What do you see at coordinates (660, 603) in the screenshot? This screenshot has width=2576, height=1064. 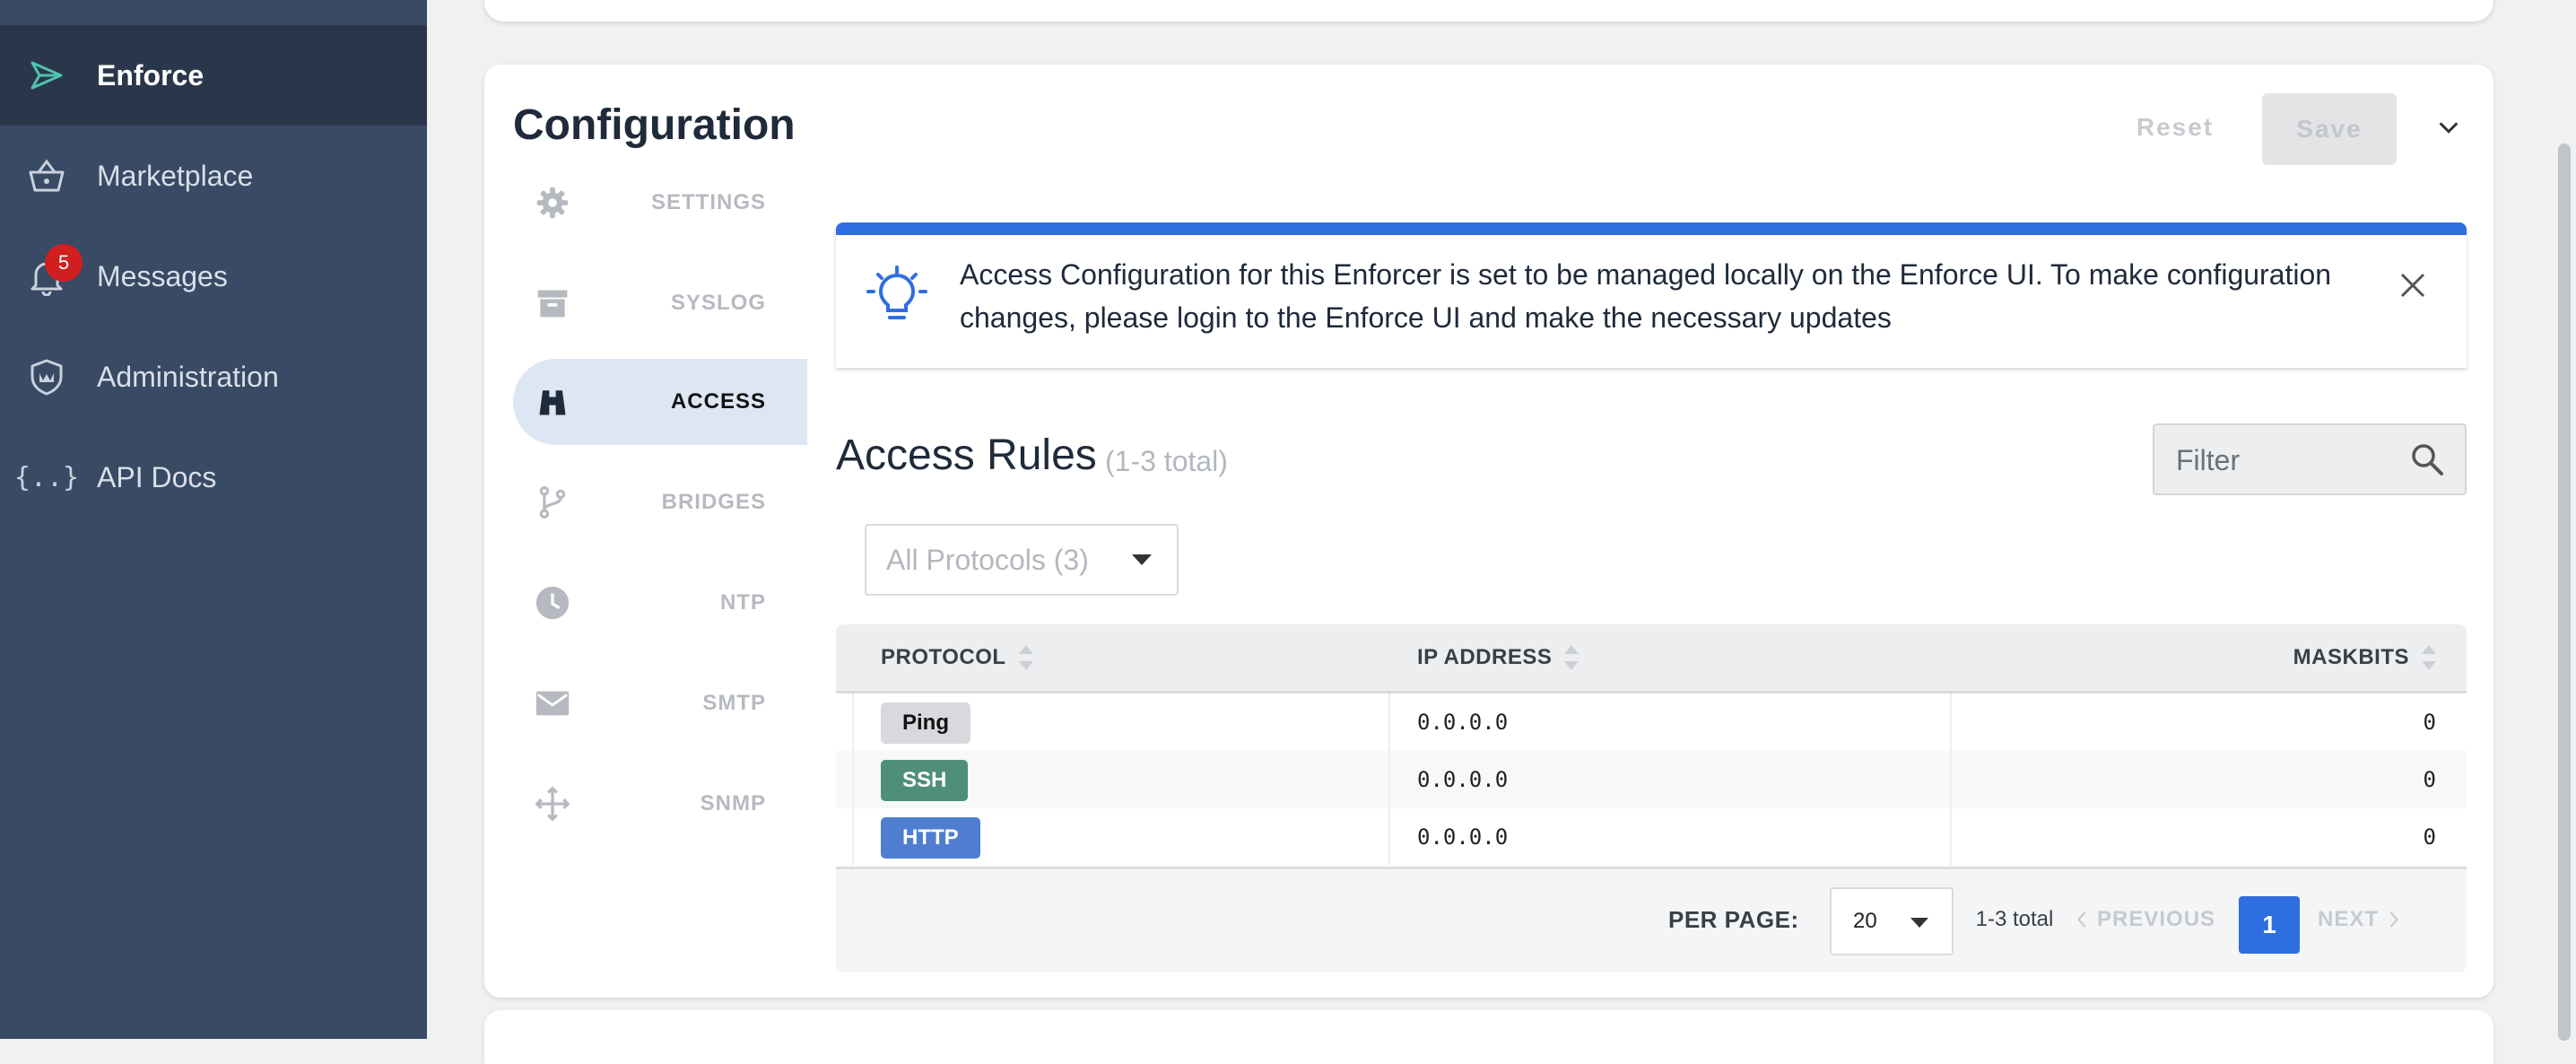 I see `tab-ntp: NTP` at bounding box center [660, 603].